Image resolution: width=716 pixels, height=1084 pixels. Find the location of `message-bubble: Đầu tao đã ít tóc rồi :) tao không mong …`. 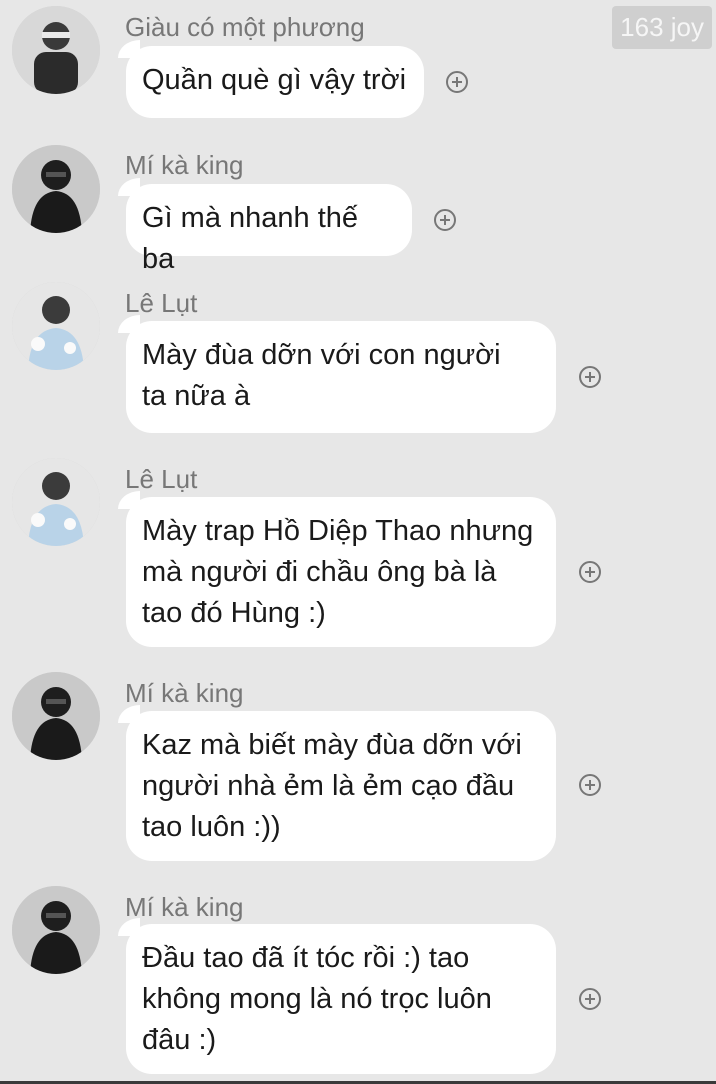

message-bubble: Đầu tao đã ít tóc rồi :) tao không mong … is located at coordinates (337, 996).